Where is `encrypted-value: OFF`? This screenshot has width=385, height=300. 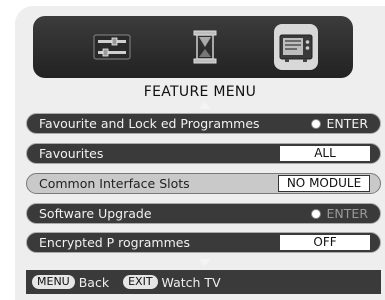 encrypted-value: OFF is located at coordinates (325, 242).